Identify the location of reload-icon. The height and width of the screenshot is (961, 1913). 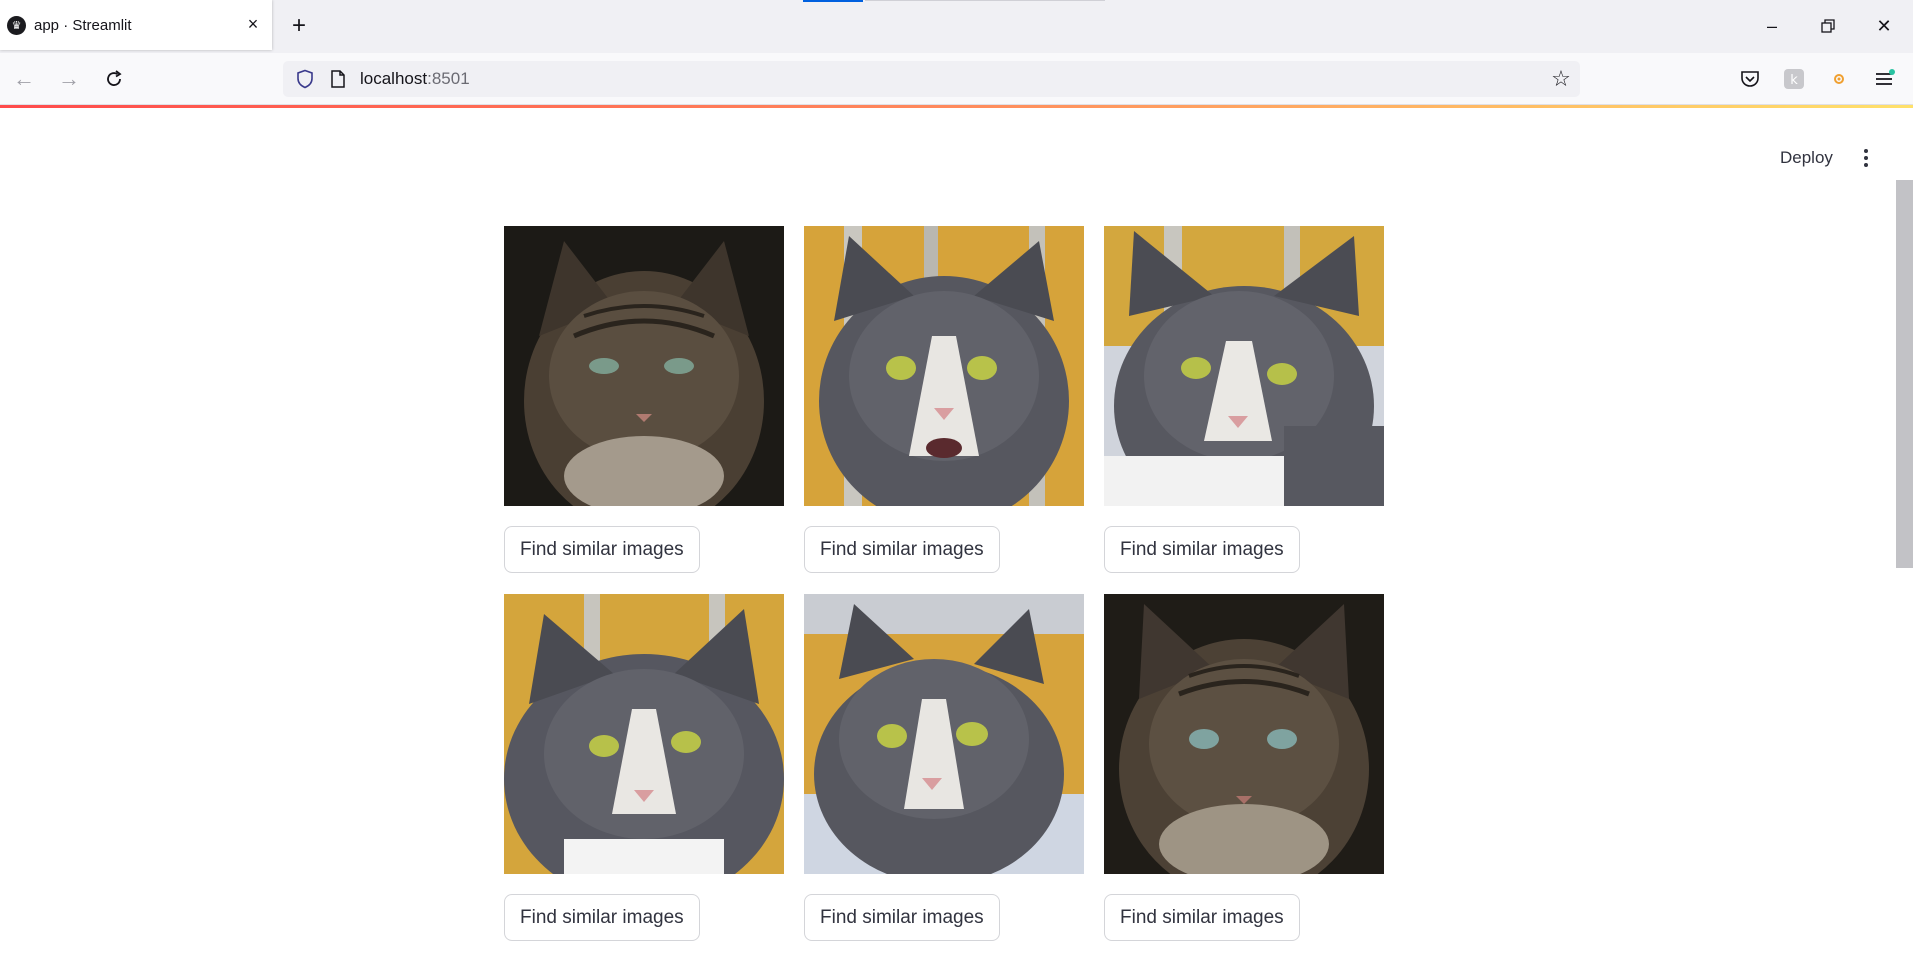
(114, 79).